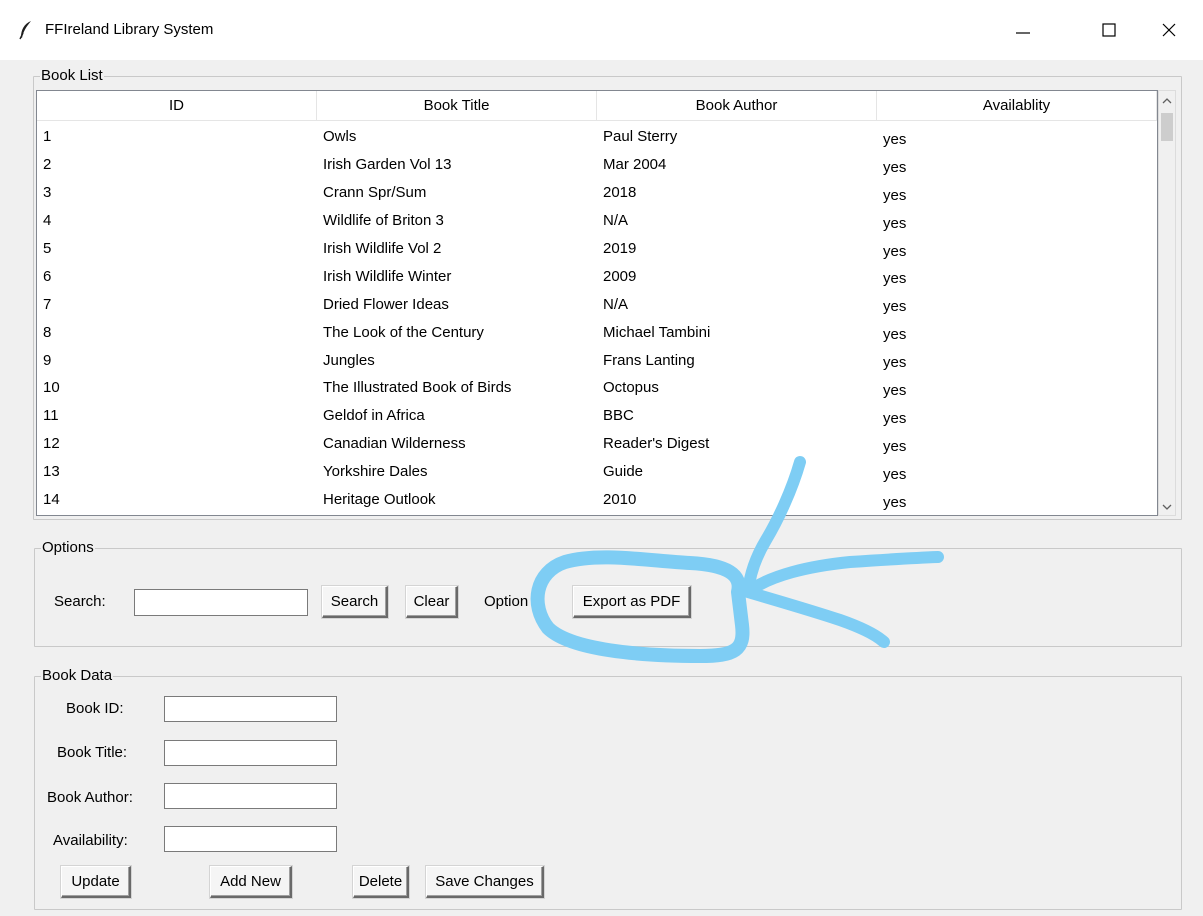 The height and width of the screenshot is (916, 1203). I want to click on table-row: 1 Owls Paul Sterry yes, so click(597, 137).